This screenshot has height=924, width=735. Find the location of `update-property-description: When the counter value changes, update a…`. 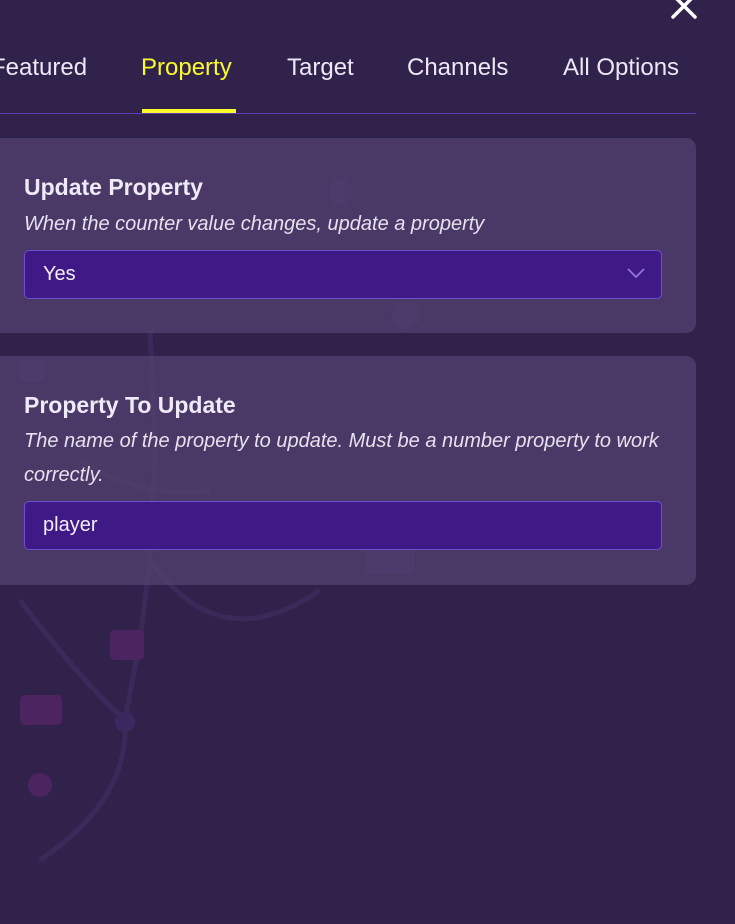

update-property-description: When the counter value changes, update a… is located at coordinates (254, 224).